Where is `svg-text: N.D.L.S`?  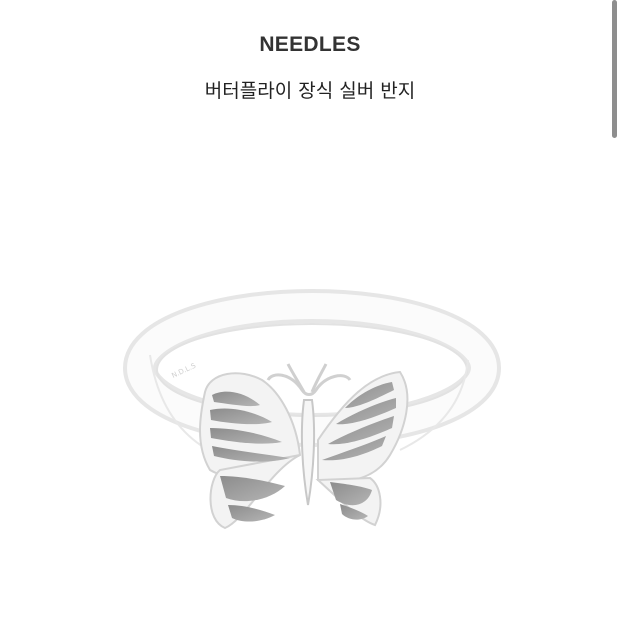
svg-text: N.D.L.S is located at coordinates (183, 370).